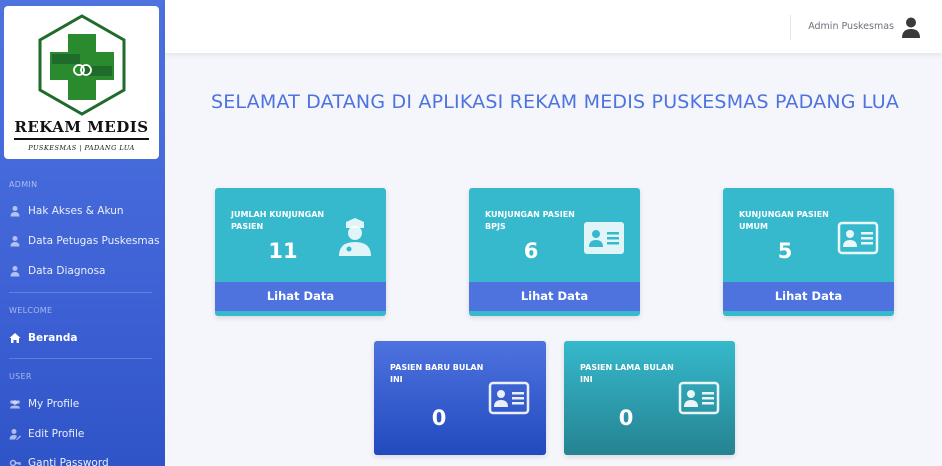 The image size is (942, 466). What do you see at coordinates (649, 398) in the screenshot?
I see `stat-card-pasien-lama: PASIEN LAMA BULAN INI 0` at bounding box center [649, 398].